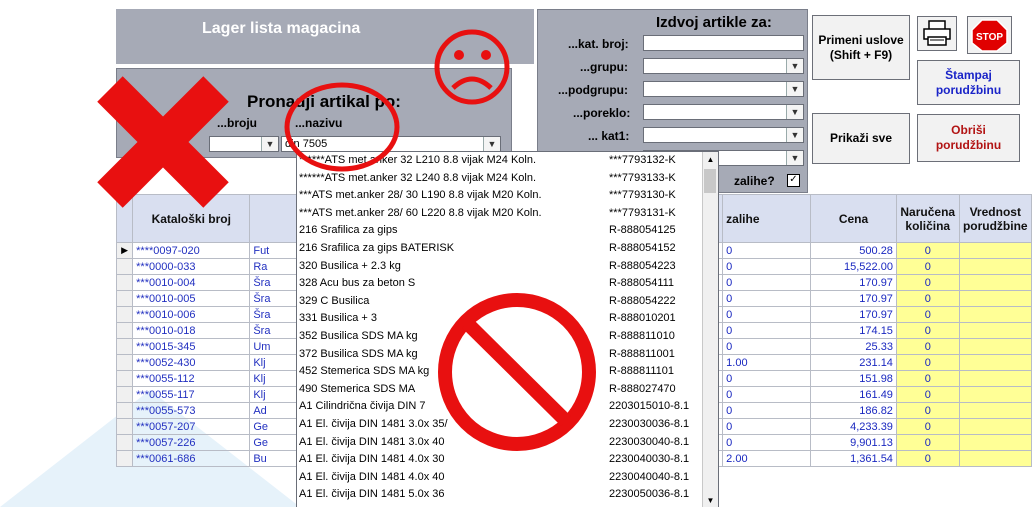  Describe the element at coordinates (649, 426) in the screenshot. I see `dropdown-item-code: 2230030036-8.1` at that location.